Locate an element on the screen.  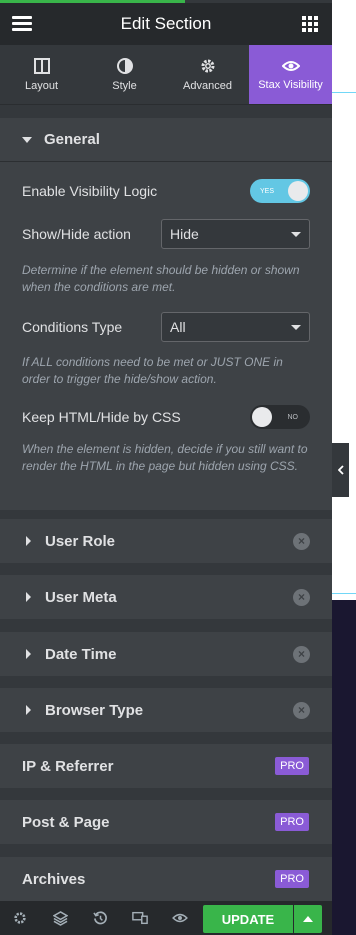
panel-footer: UPDATE is located at coordinates (166, 918).